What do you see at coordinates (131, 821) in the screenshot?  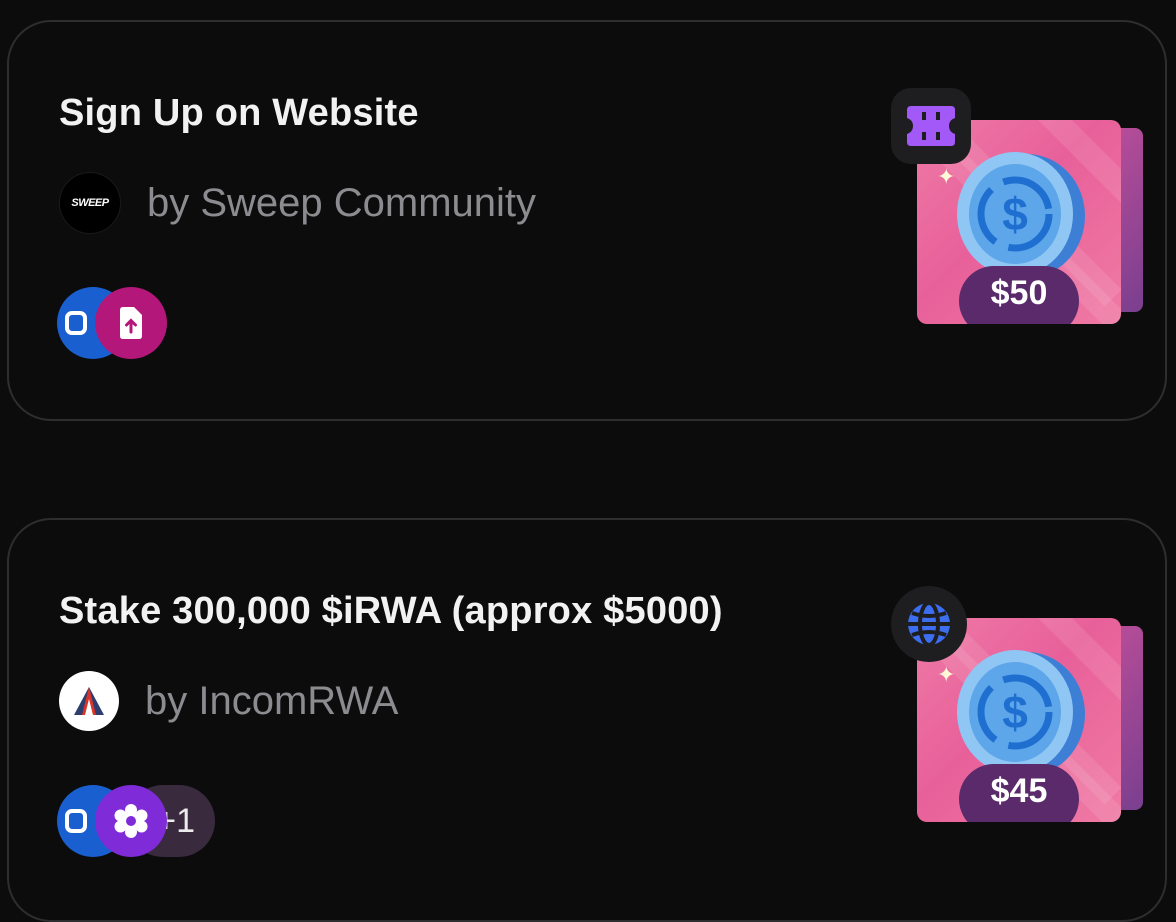 I see `gear-icon` at bounding box center [131, 821].